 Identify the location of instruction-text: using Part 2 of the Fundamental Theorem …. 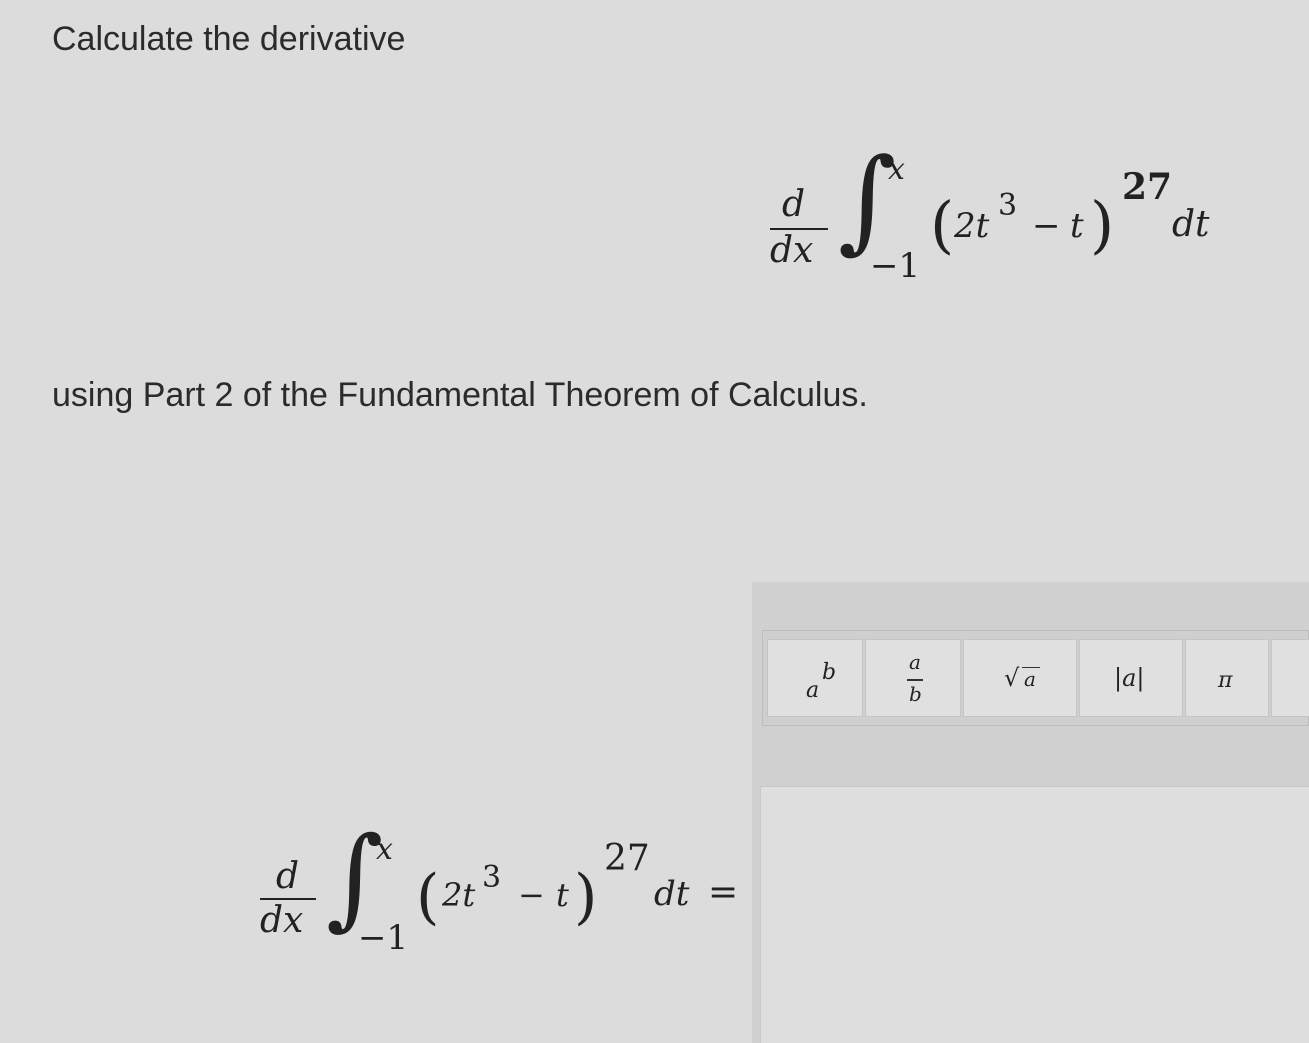
(460, 395).